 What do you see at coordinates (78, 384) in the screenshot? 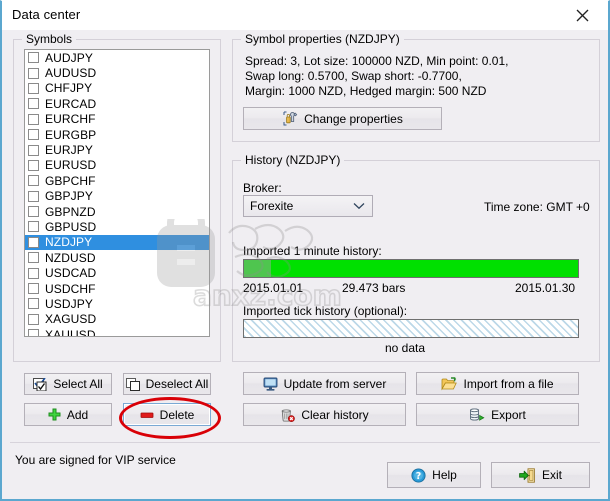
I see `select-all-label: Select All` at bounding box center [78, 384].